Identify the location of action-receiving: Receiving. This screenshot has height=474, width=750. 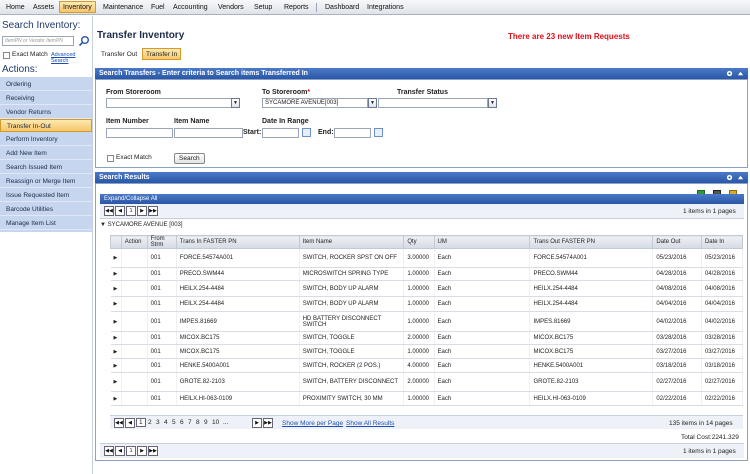
(46, 98).